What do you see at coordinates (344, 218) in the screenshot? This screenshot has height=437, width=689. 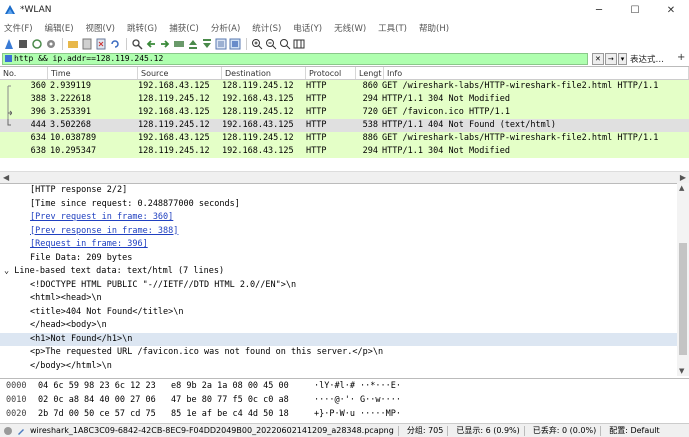 I see `detail-link-line: [Prev request in frame: 360]` at bounding box center [344, 218].